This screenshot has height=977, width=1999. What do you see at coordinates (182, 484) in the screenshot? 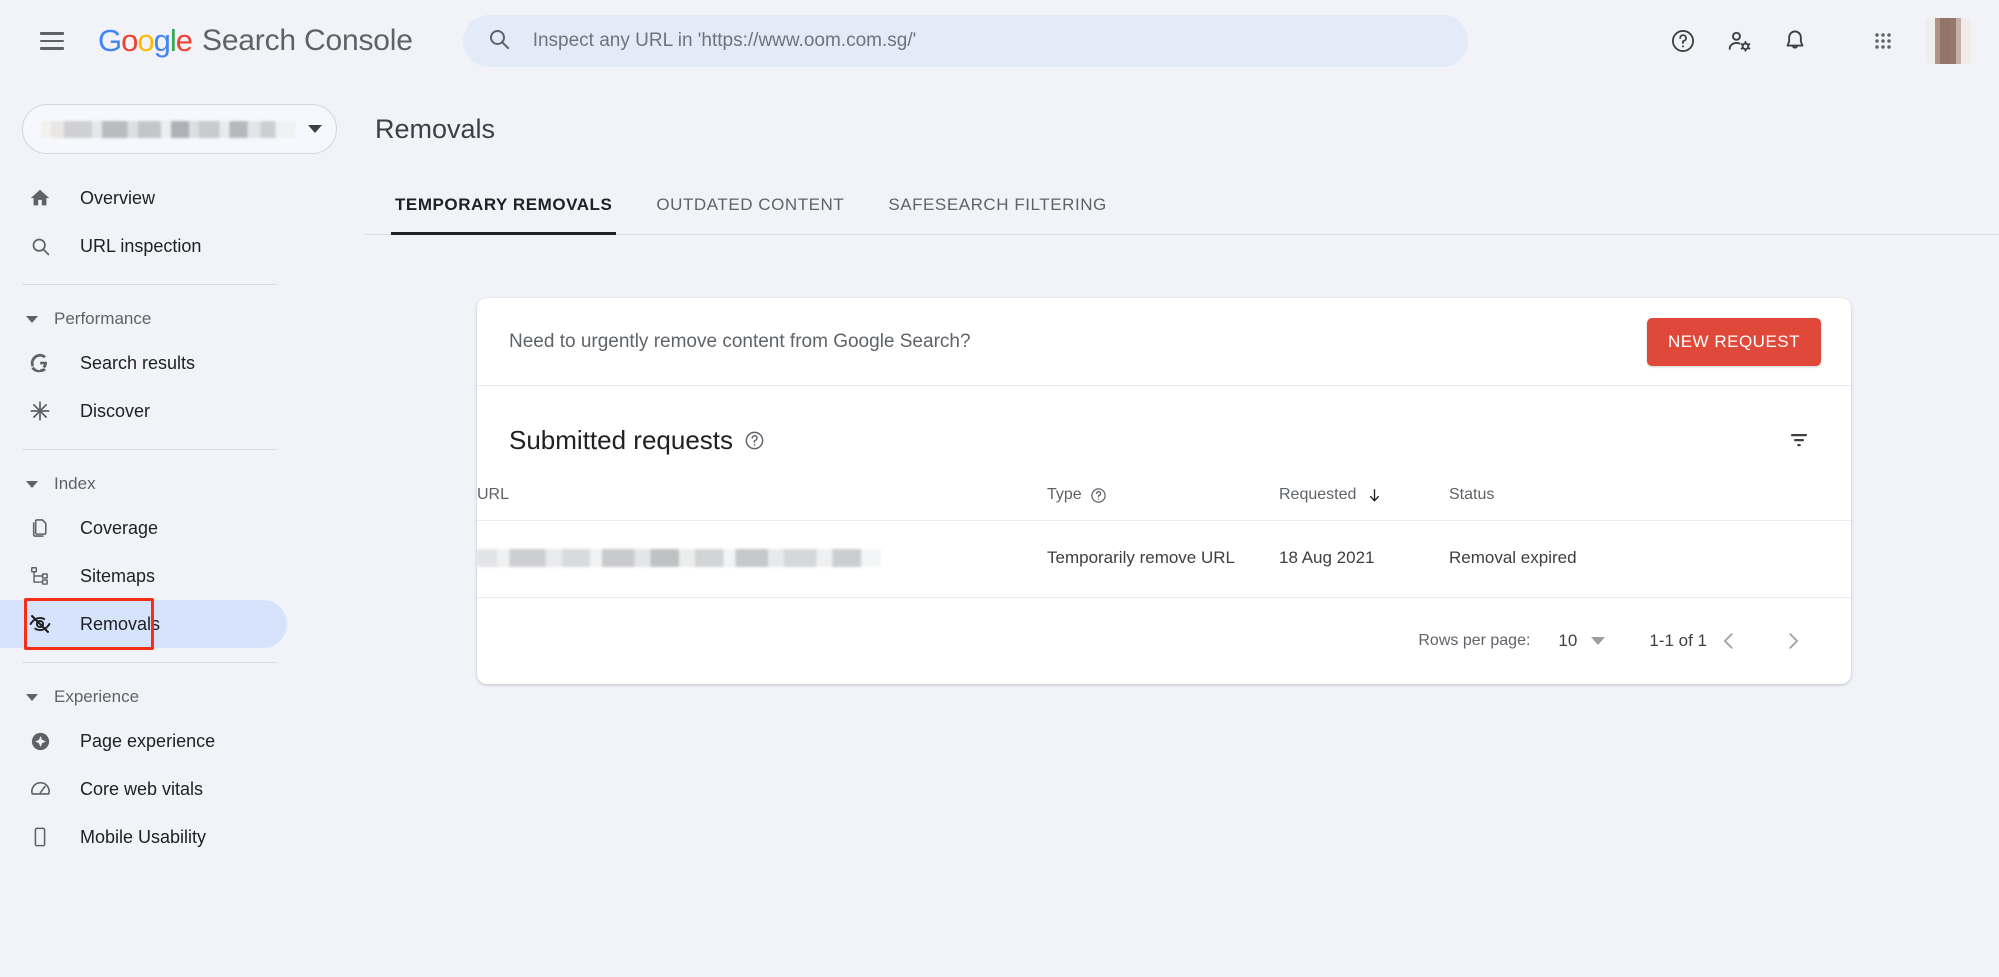
I see `nav-group-index: Index` at bounding box center [182, 484].